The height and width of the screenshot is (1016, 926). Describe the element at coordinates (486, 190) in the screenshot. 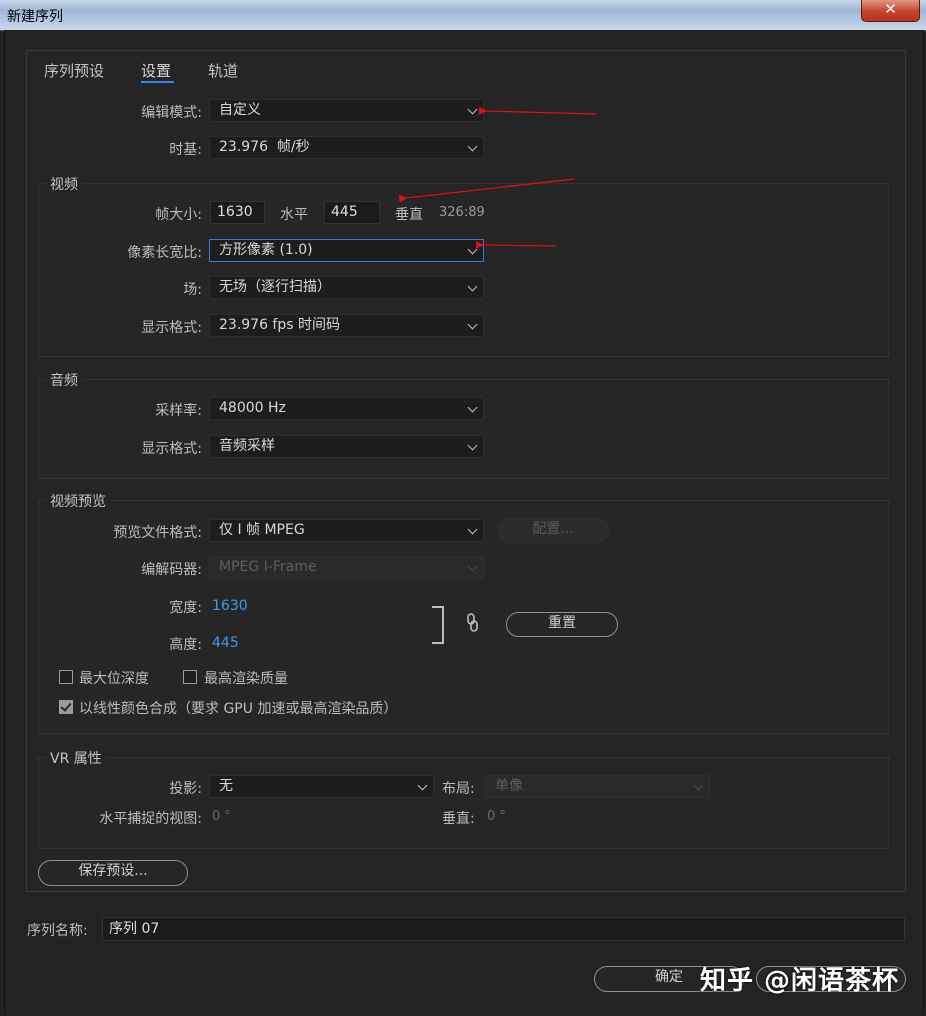

I see `annotation-arrow-frame-size` at that location.